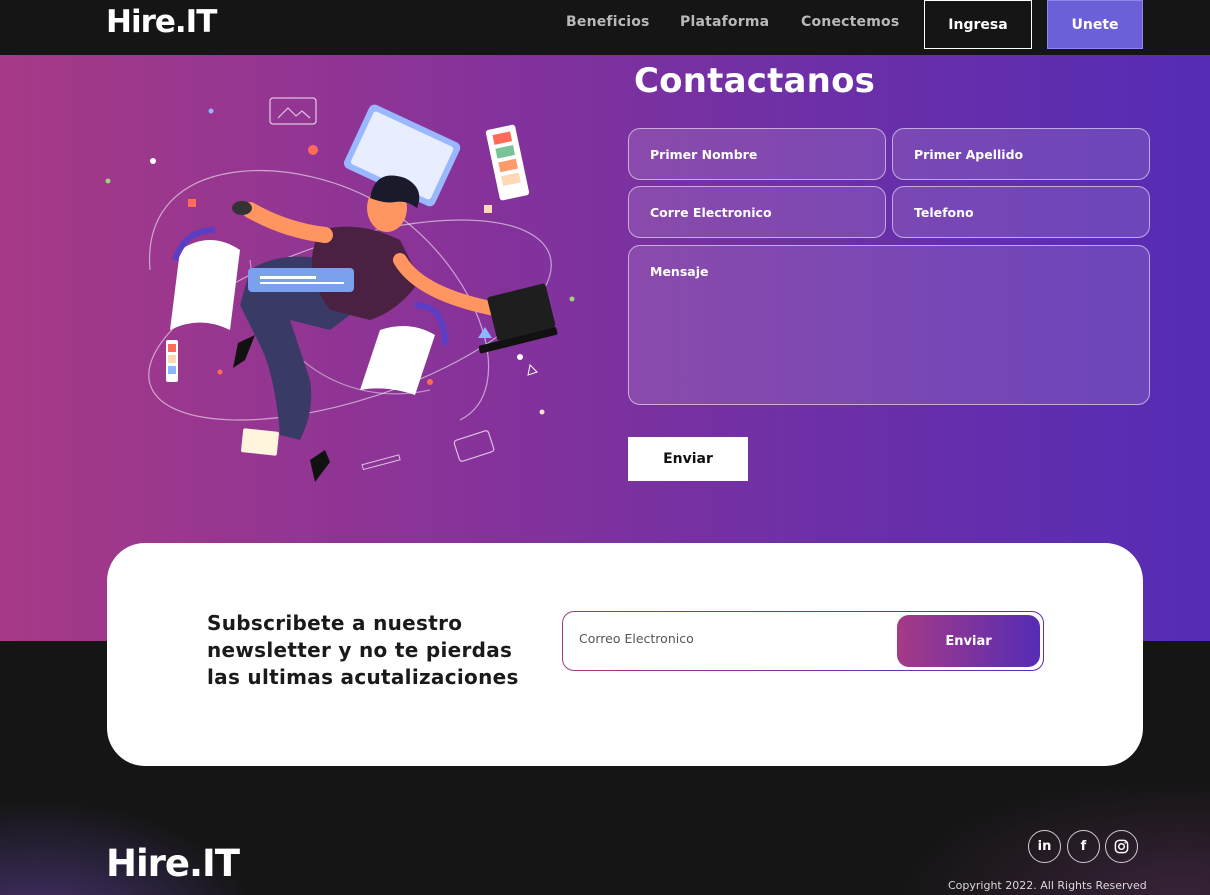  I want to click on linkedin-icon: in, so click(1044, 846).